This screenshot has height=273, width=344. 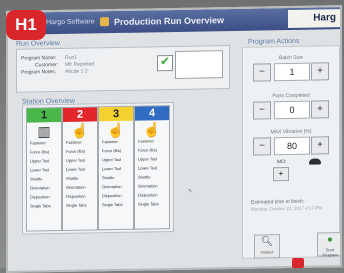 I want to click on app-name: Hargo Software, so click(x=70, y=22).